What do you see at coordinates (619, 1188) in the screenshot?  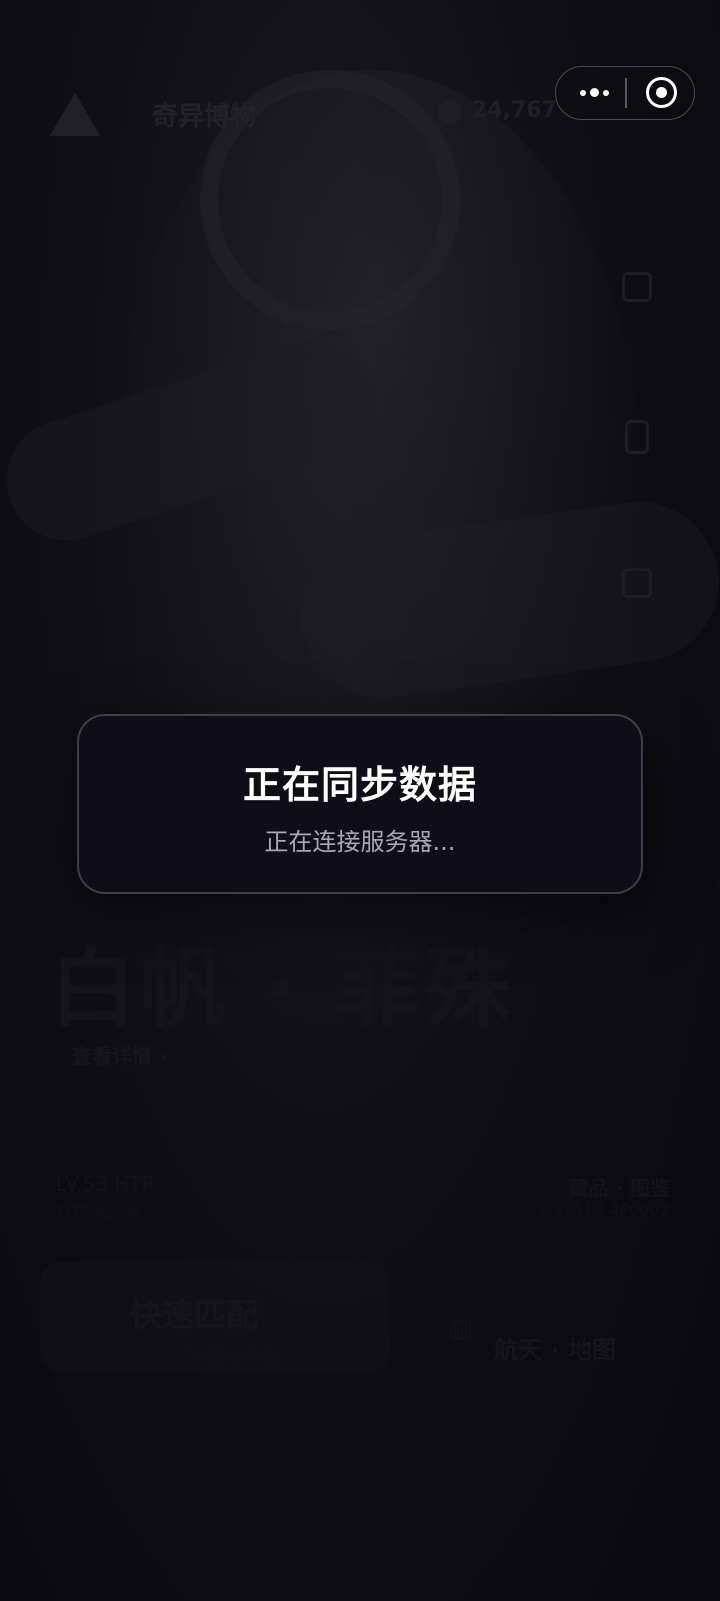 I see `right-info-top: 藏品 · 图鉴` at bounding box center [619, 1188].